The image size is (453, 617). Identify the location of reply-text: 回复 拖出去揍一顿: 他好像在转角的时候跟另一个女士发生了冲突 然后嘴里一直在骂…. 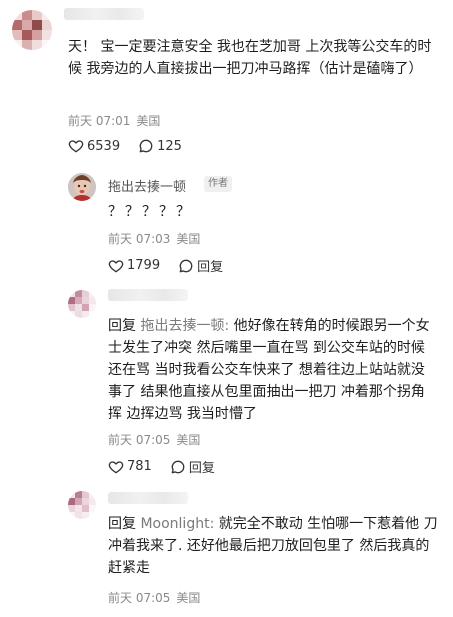
(273, 370).